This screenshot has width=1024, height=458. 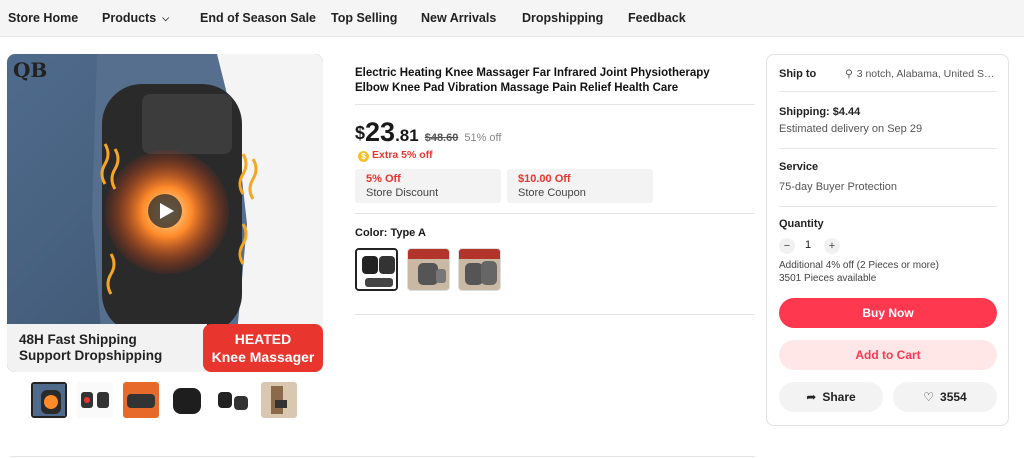 I want to click on stock-available: 3501 Pieces available, so click(x=828, y=278).